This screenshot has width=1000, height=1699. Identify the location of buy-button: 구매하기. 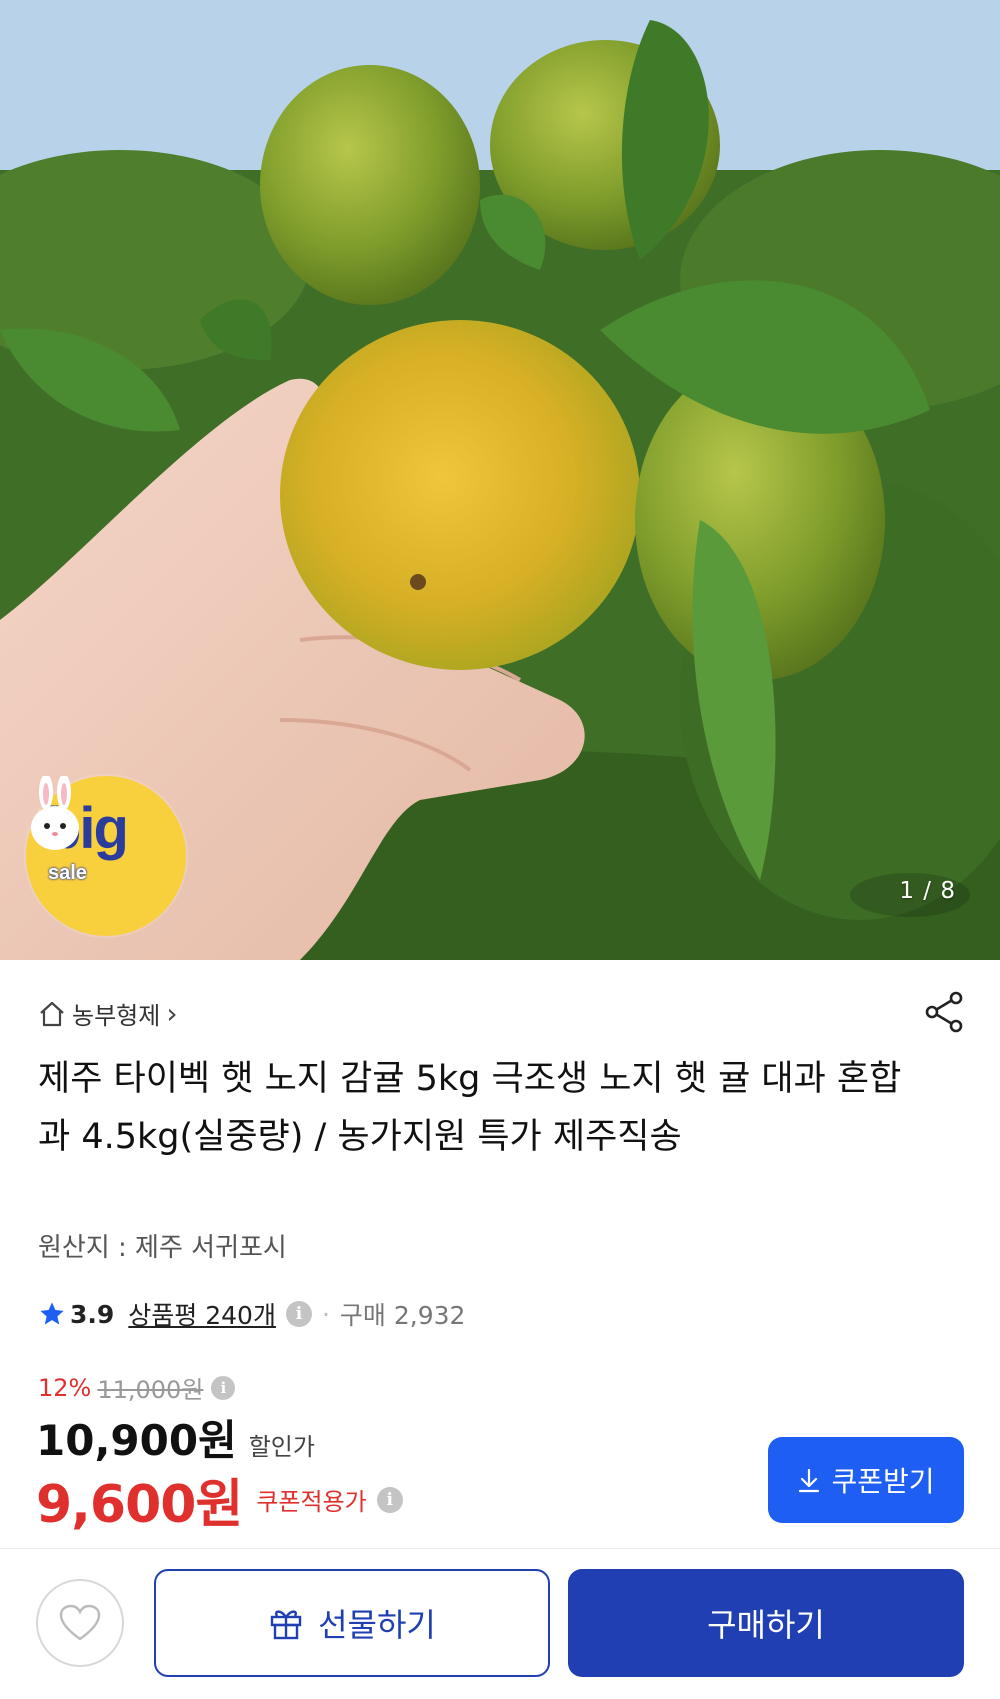
(766, 1623).